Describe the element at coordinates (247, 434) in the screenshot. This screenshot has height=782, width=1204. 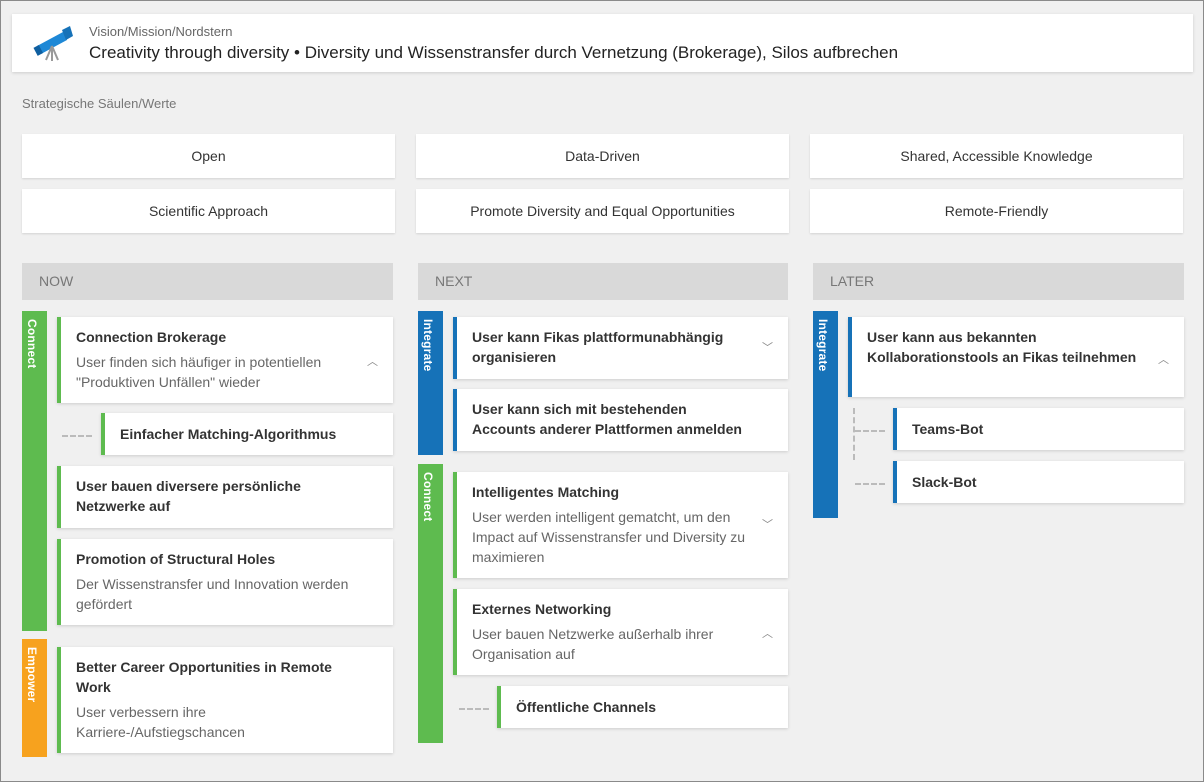
I see `card-einfacher-matching: Einfacher Matching-Algorithmus` at that location.